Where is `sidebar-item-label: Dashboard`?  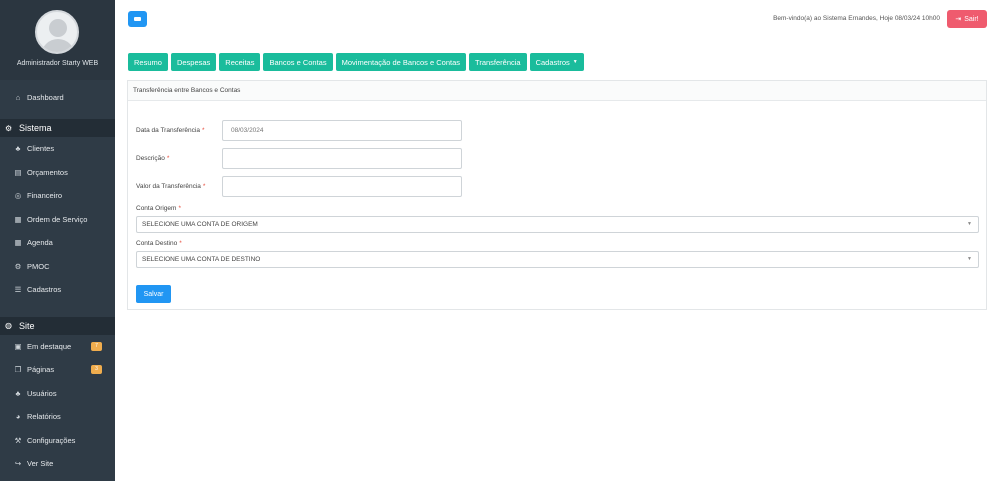
sidebar-item-label: Dashboard is located at coordinates (45, 97).